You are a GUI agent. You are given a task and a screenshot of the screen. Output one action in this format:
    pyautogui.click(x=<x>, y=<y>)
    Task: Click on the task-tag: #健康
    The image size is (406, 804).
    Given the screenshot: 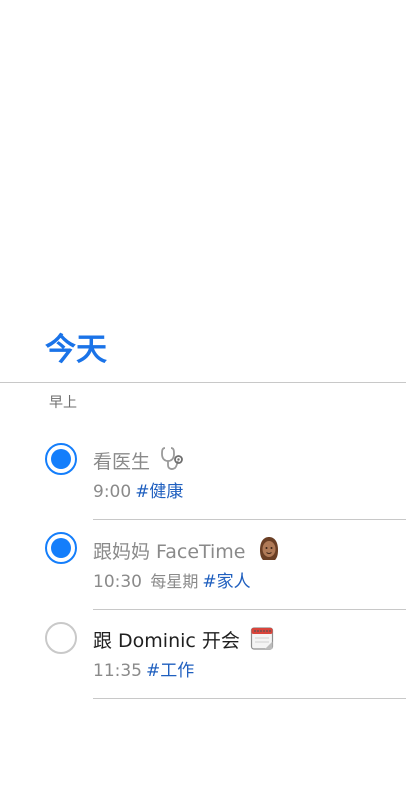 What is the action you would take?
    pyautogui.click(x=159, y=492)
    